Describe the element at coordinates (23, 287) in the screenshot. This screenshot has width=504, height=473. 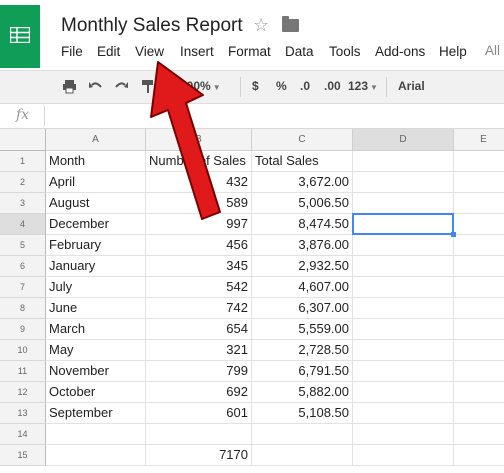
I see `row-header-7: 7` at that location.